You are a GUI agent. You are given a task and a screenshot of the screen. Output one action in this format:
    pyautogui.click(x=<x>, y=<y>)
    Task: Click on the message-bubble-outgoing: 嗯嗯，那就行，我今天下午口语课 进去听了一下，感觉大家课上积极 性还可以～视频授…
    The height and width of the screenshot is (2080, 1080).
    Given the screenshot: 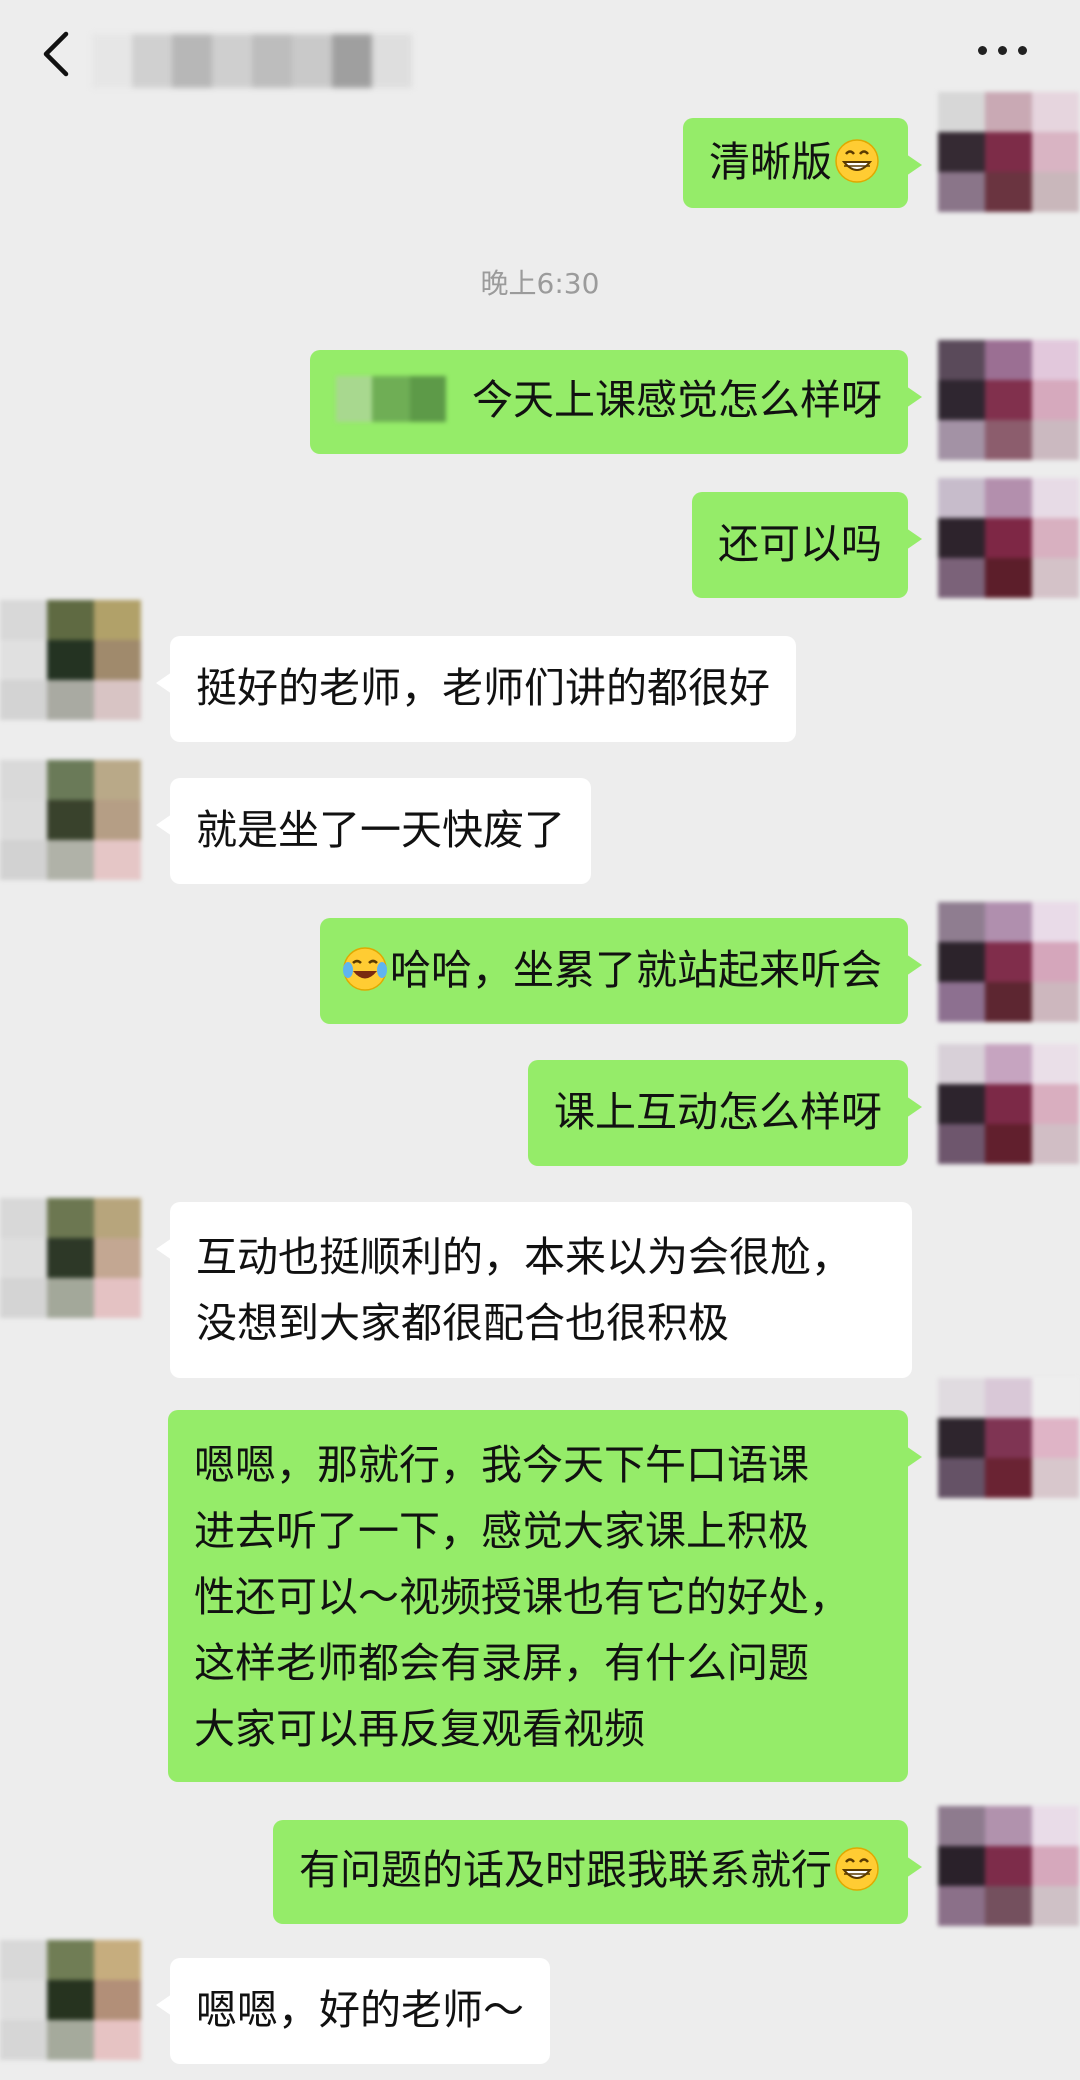 What is the action you would take?
    pyautogui.click(x=545, y=1596)
    